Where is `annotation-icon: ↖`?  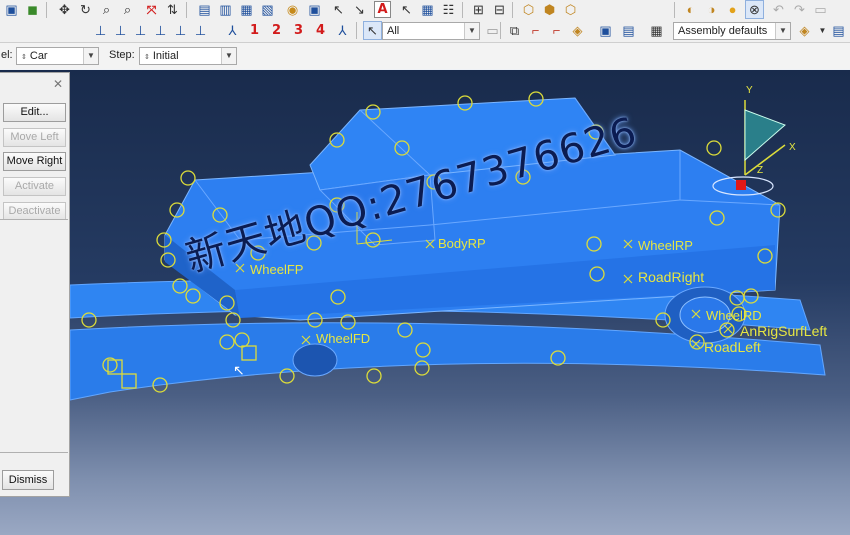 annotation-icon: ↖ is located at coordinates (338, 9).